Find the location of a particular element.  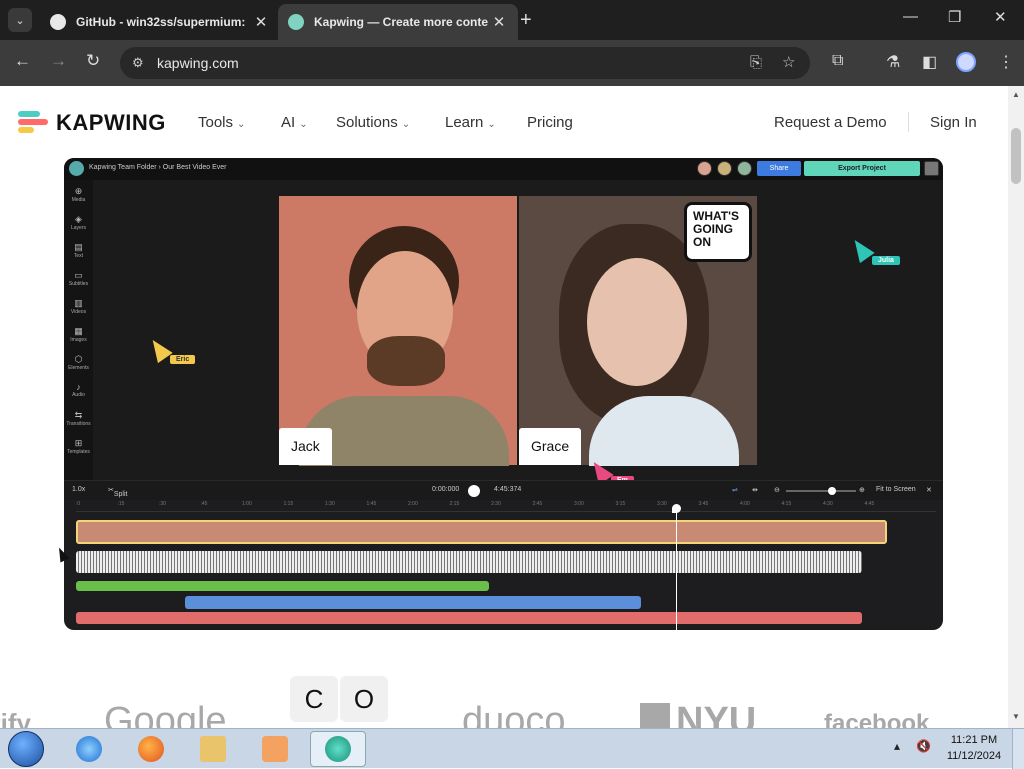

install-app-icon: ⎘ is located at coordinates (756, 63).